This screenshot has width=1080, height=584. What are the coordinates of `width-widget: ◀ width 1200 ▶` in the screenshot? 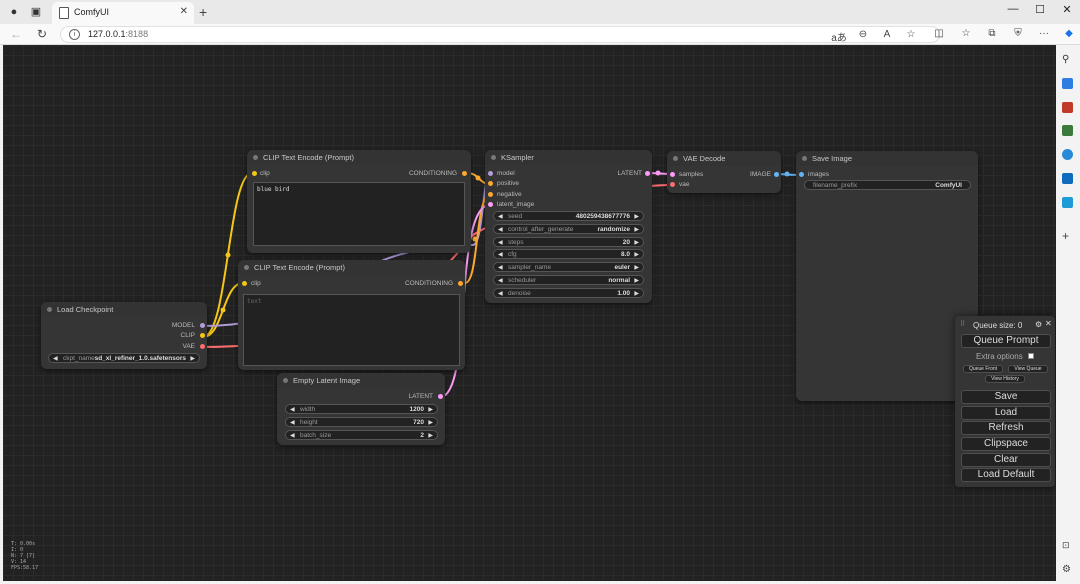 It's located at (361, 409).